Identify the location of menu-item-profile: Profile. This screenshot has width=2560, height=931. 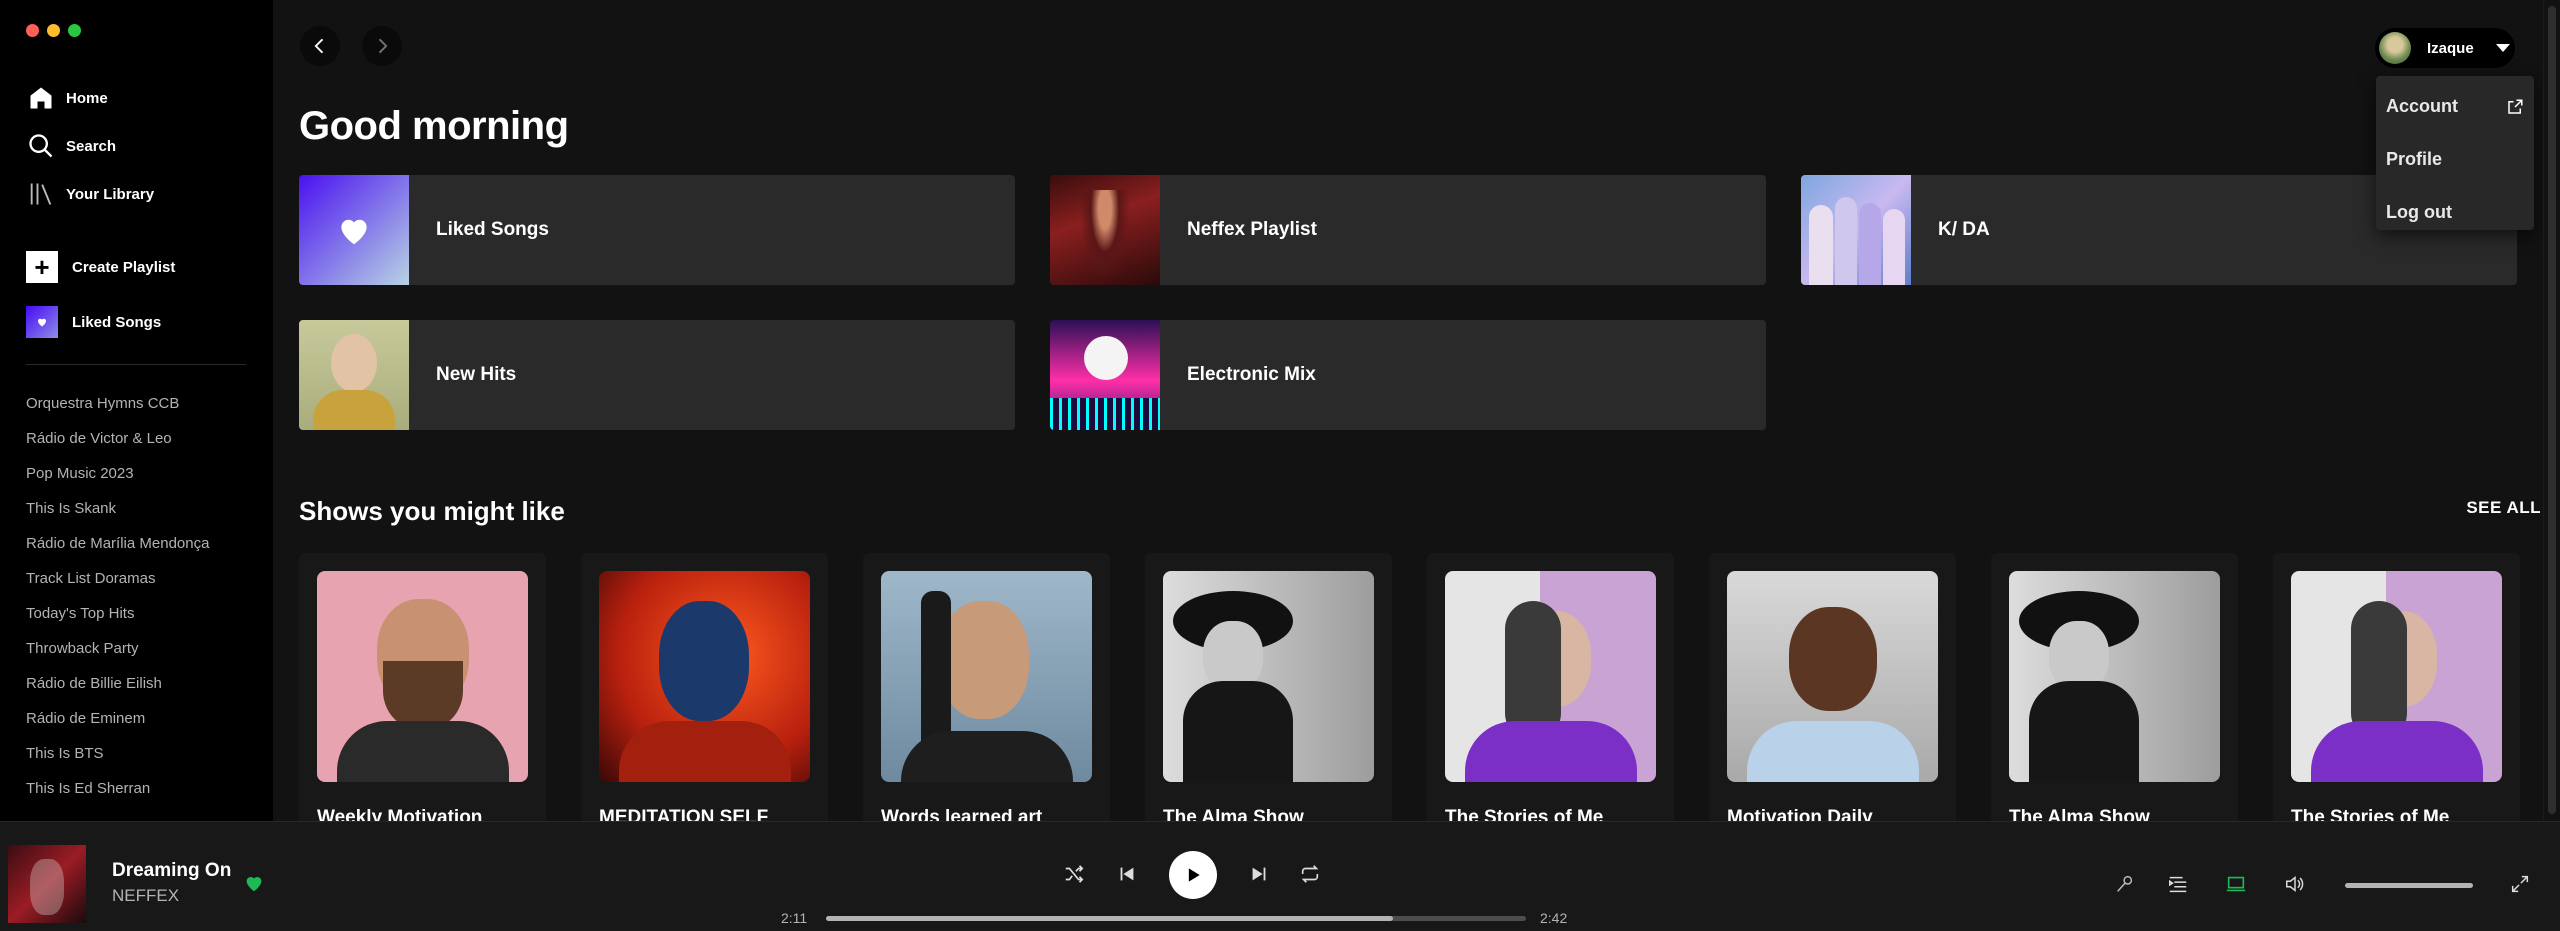
(2455, 159).